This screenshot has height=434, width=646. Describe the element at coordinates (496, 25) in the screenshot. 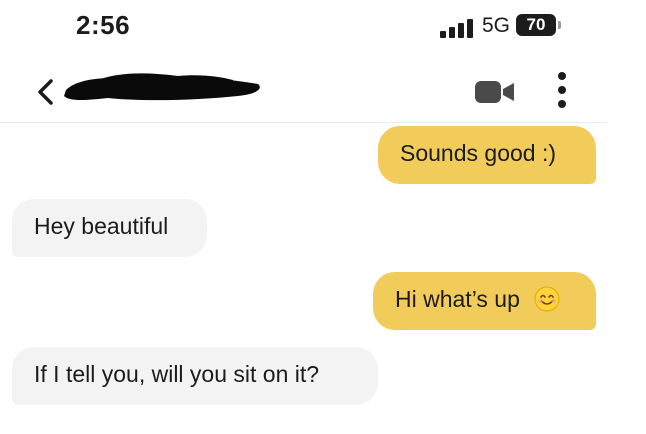

I see `network-type: 5G` at that location.